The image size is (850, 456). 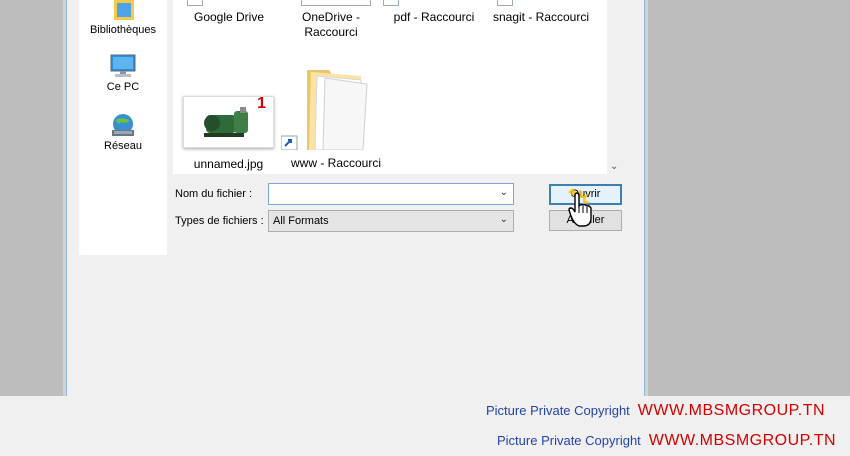 What do you see at coordinates (301, 221) in the screenshot?
I see `filetype-value: All Formats` at bounding box center [301, 221].